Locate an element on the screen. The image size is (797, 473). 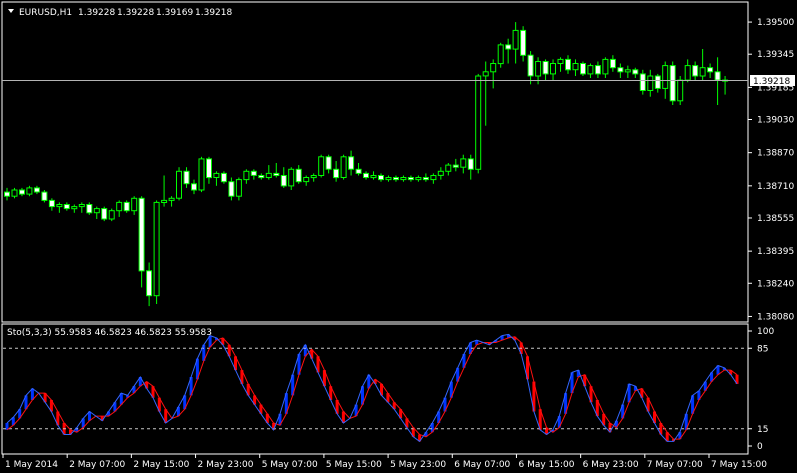
stochastic-tick-label: 0 is located at coordinates (760, 447).